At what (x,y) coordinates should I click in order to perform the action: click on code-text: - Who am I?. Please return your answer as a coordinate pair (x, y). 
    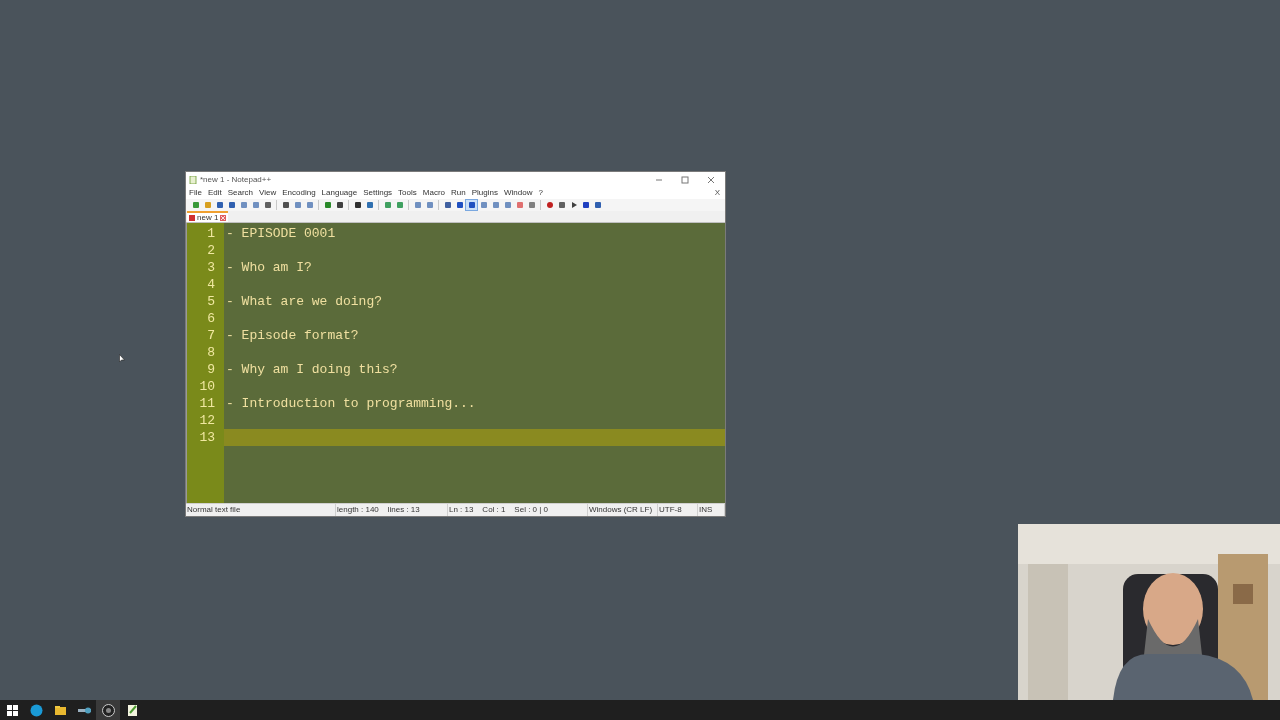
    Looking at the image, I should click on (269, 267).